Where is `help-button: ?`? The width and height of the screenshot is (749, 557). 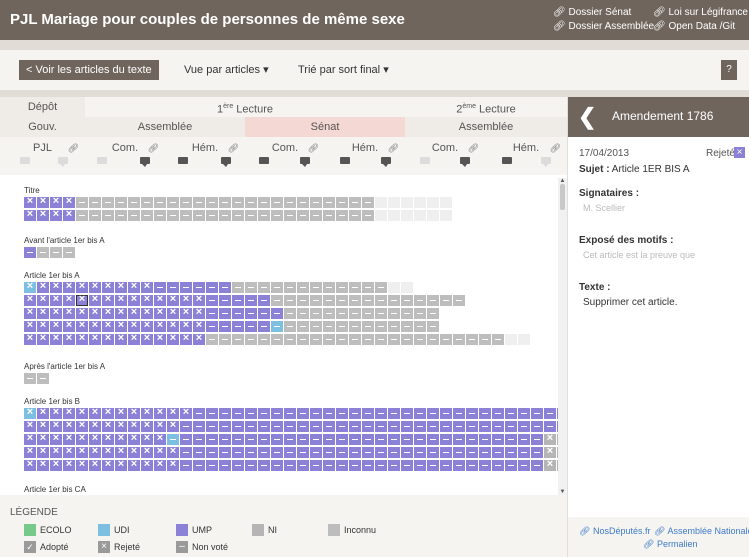 help-button: ? is located at coordinates (729, 70).